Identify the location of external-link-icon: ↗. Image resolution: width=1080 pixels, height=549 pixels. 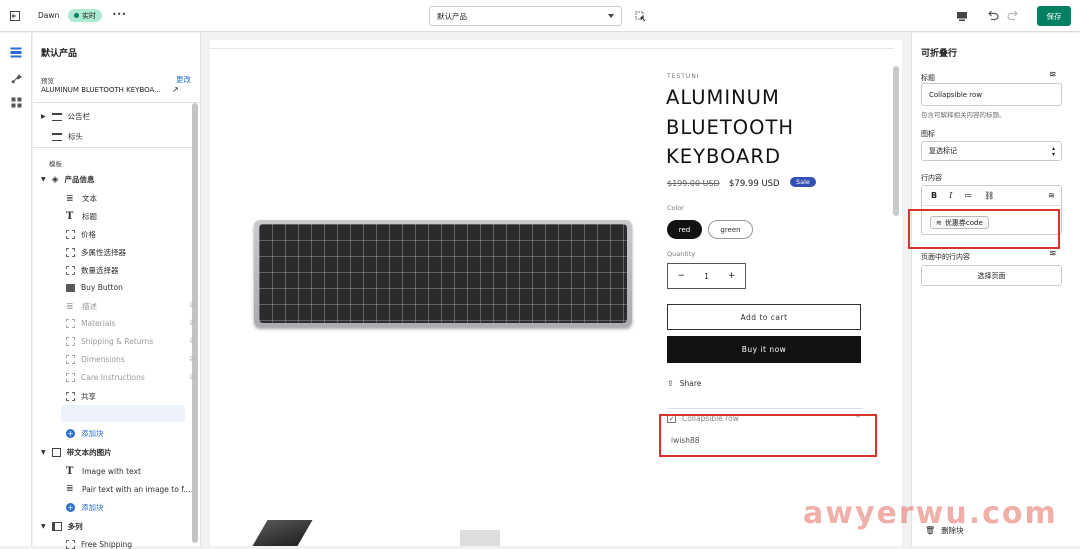
(175, 89).